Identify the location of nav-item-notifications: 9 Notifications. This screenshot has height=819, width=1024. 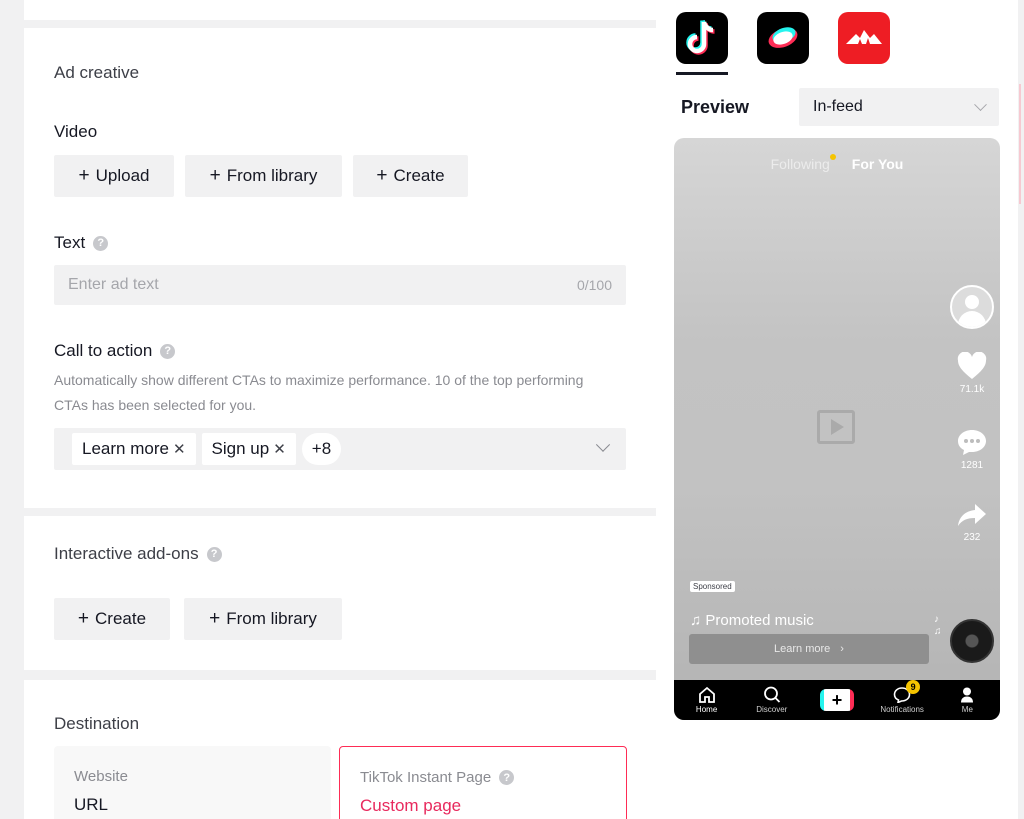
(902, 697).